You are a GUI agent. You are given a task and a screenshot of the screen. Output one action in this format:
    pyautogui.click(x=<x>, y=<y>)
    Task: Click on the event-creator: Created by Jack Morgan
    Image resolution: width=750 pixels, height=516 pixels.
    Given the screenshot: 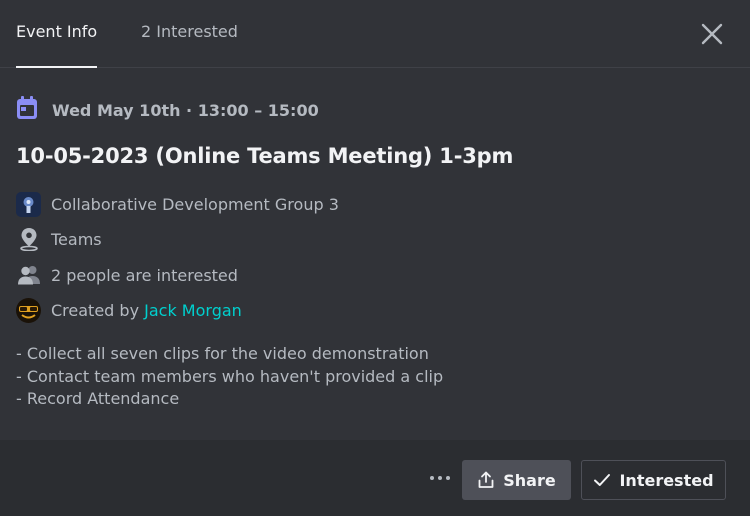 What is the action you would take?
    pyautogui.click(x=146, y=310)
    